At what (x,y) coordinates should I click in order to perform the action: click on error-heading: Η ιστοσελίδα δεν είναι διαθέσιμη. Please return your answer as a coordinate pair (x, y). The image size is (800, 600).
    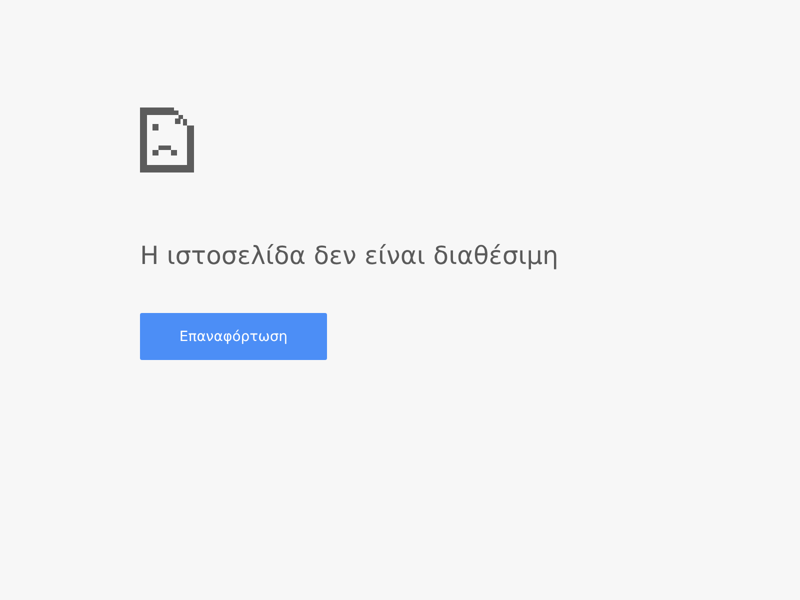
    Looking at the image, I should click on (349, 256).